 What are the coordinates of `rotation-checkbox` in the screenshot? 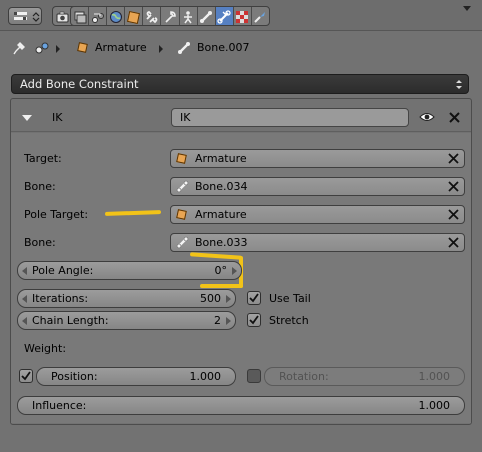 It's located at (254, 376).